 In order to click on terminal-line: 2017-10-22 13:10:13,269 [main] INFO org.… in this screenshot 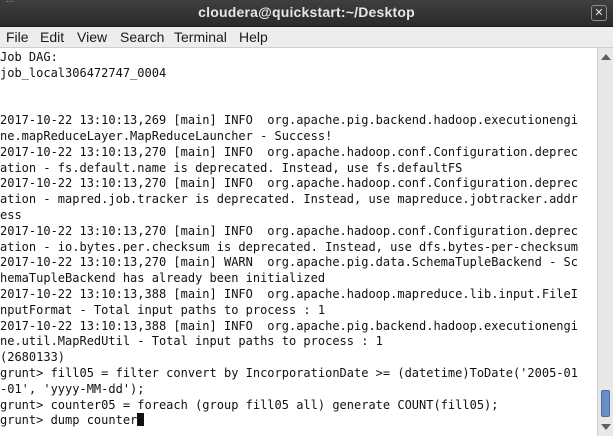, I will do `click(289, 120)`.